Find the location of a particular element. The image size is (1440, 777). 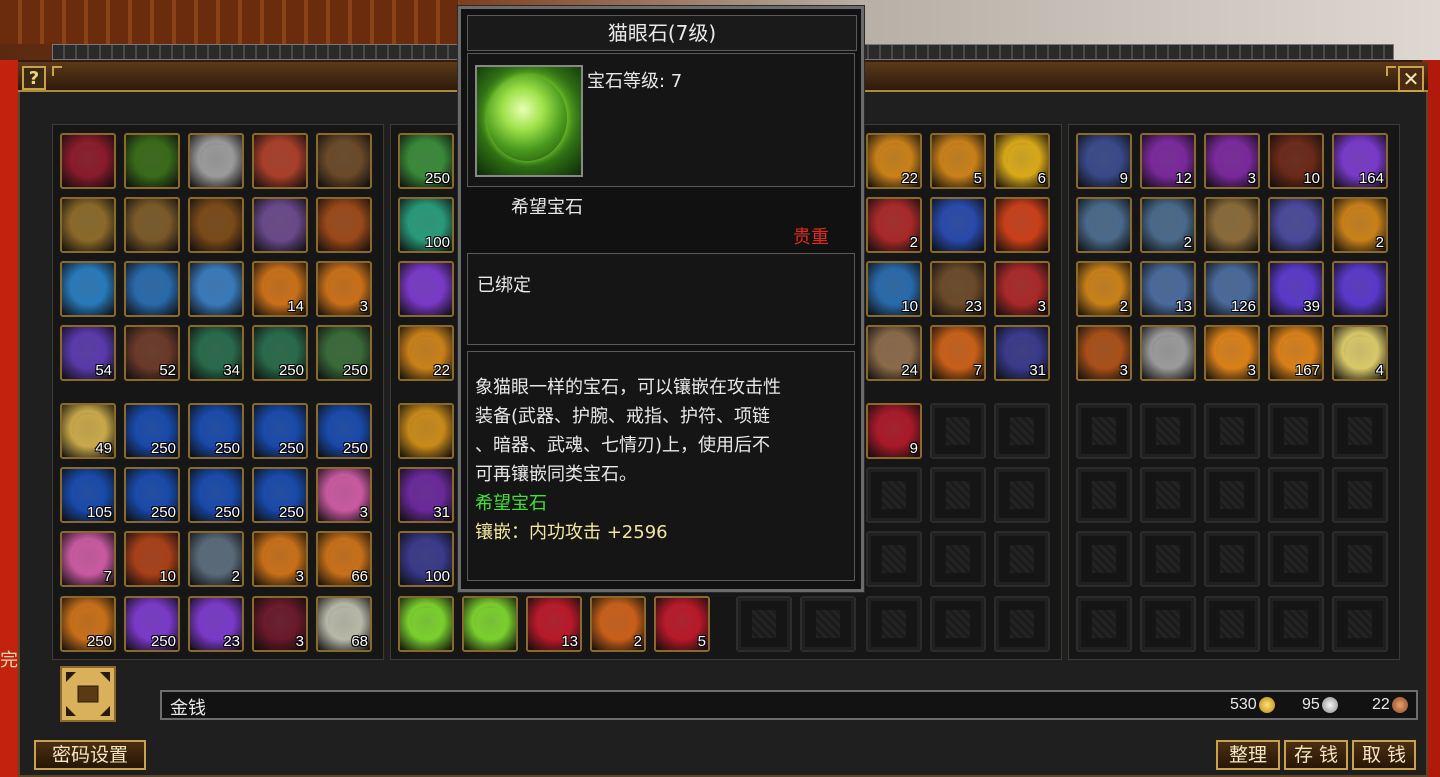

item-slot: 164 is located at coordinates (1360, 161).